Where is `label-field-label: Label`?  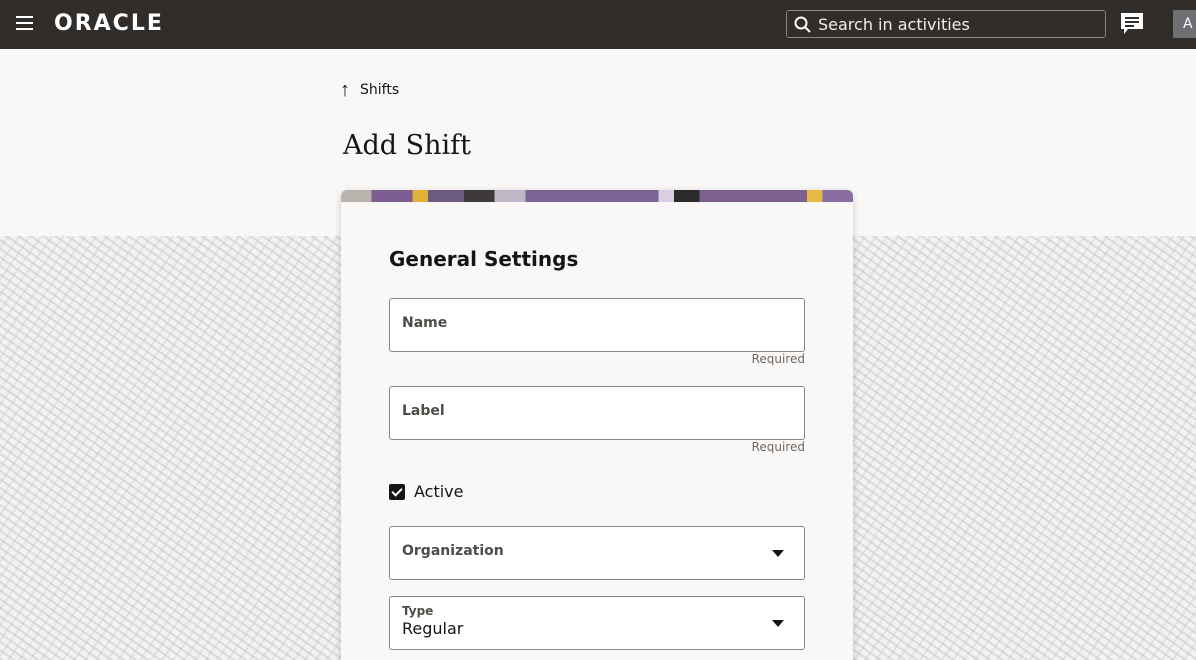
label-field-label: Label is located at coordinates (423, 411).